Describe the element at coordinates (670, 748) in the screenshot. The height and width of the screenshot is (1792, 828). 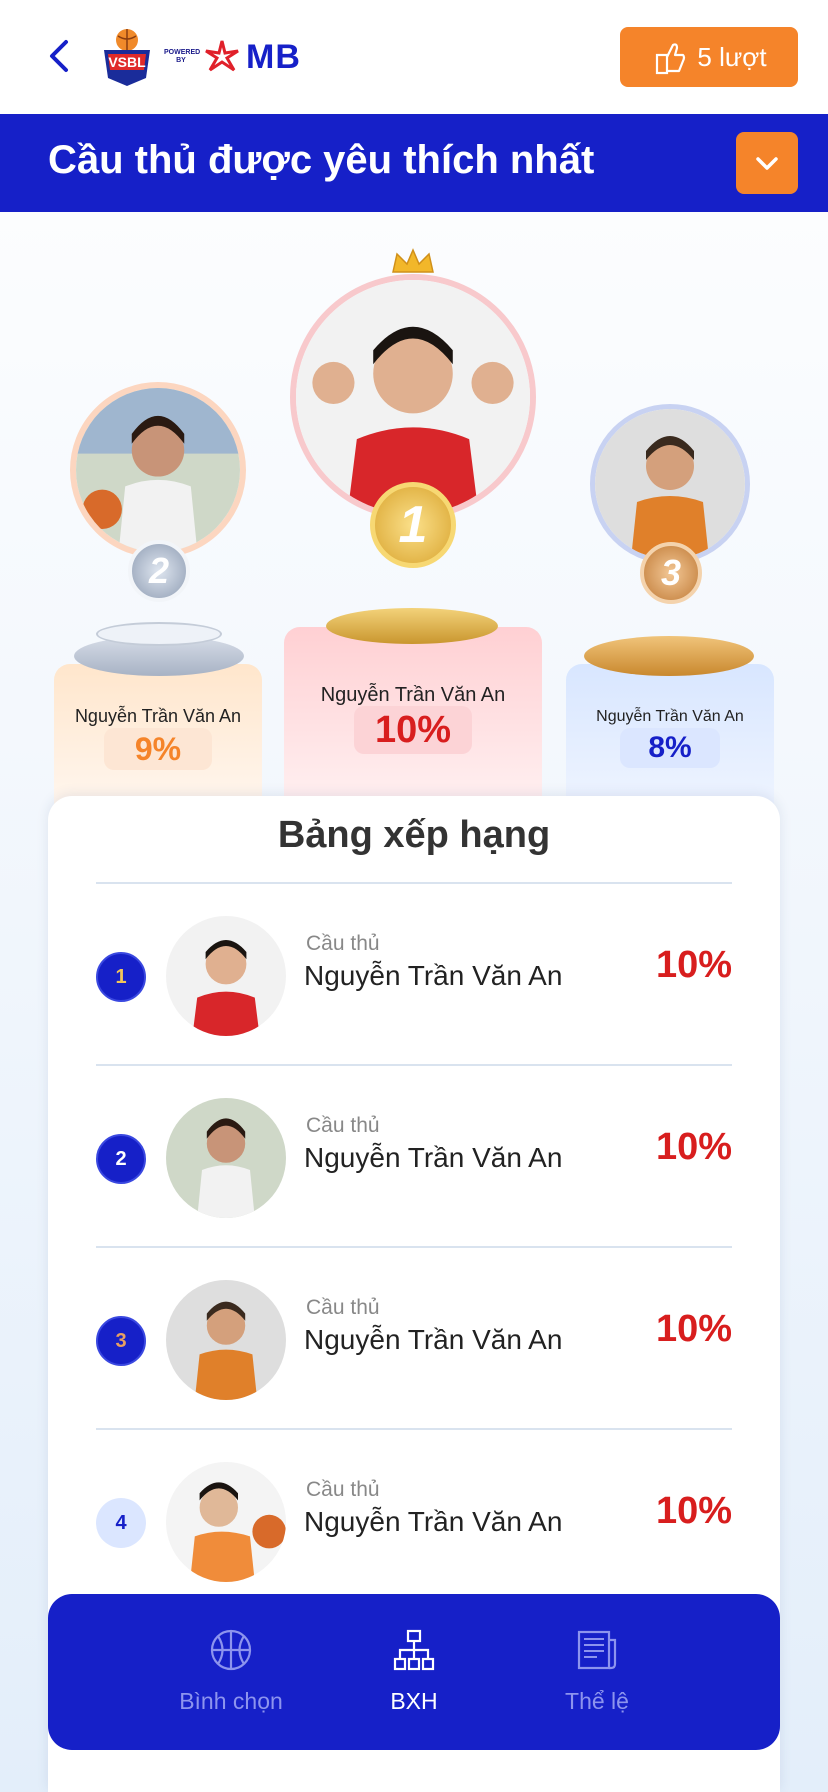
I see `podium-percent-3: 8%` at that location.